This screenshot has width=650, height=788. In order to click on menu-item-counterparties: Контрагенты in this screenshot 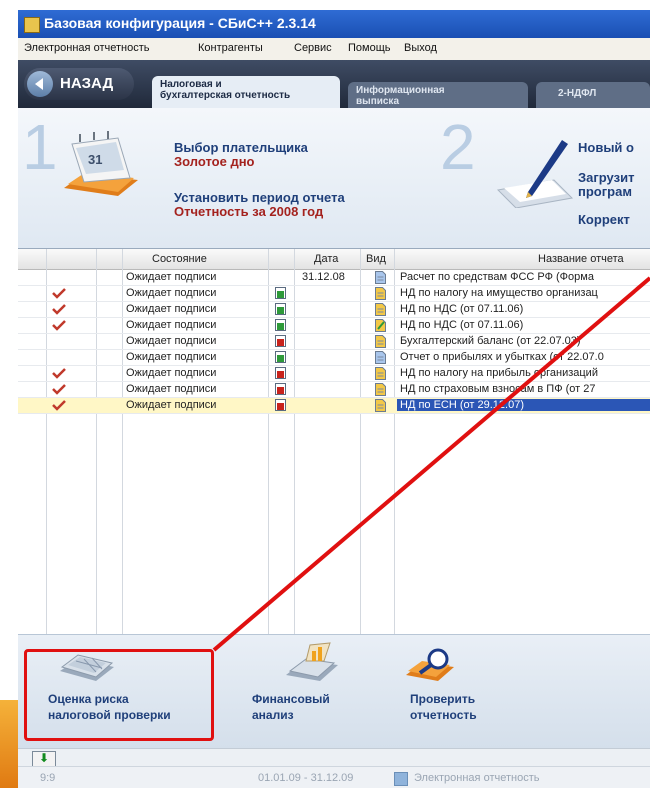, I will do `click(230, 48)`.